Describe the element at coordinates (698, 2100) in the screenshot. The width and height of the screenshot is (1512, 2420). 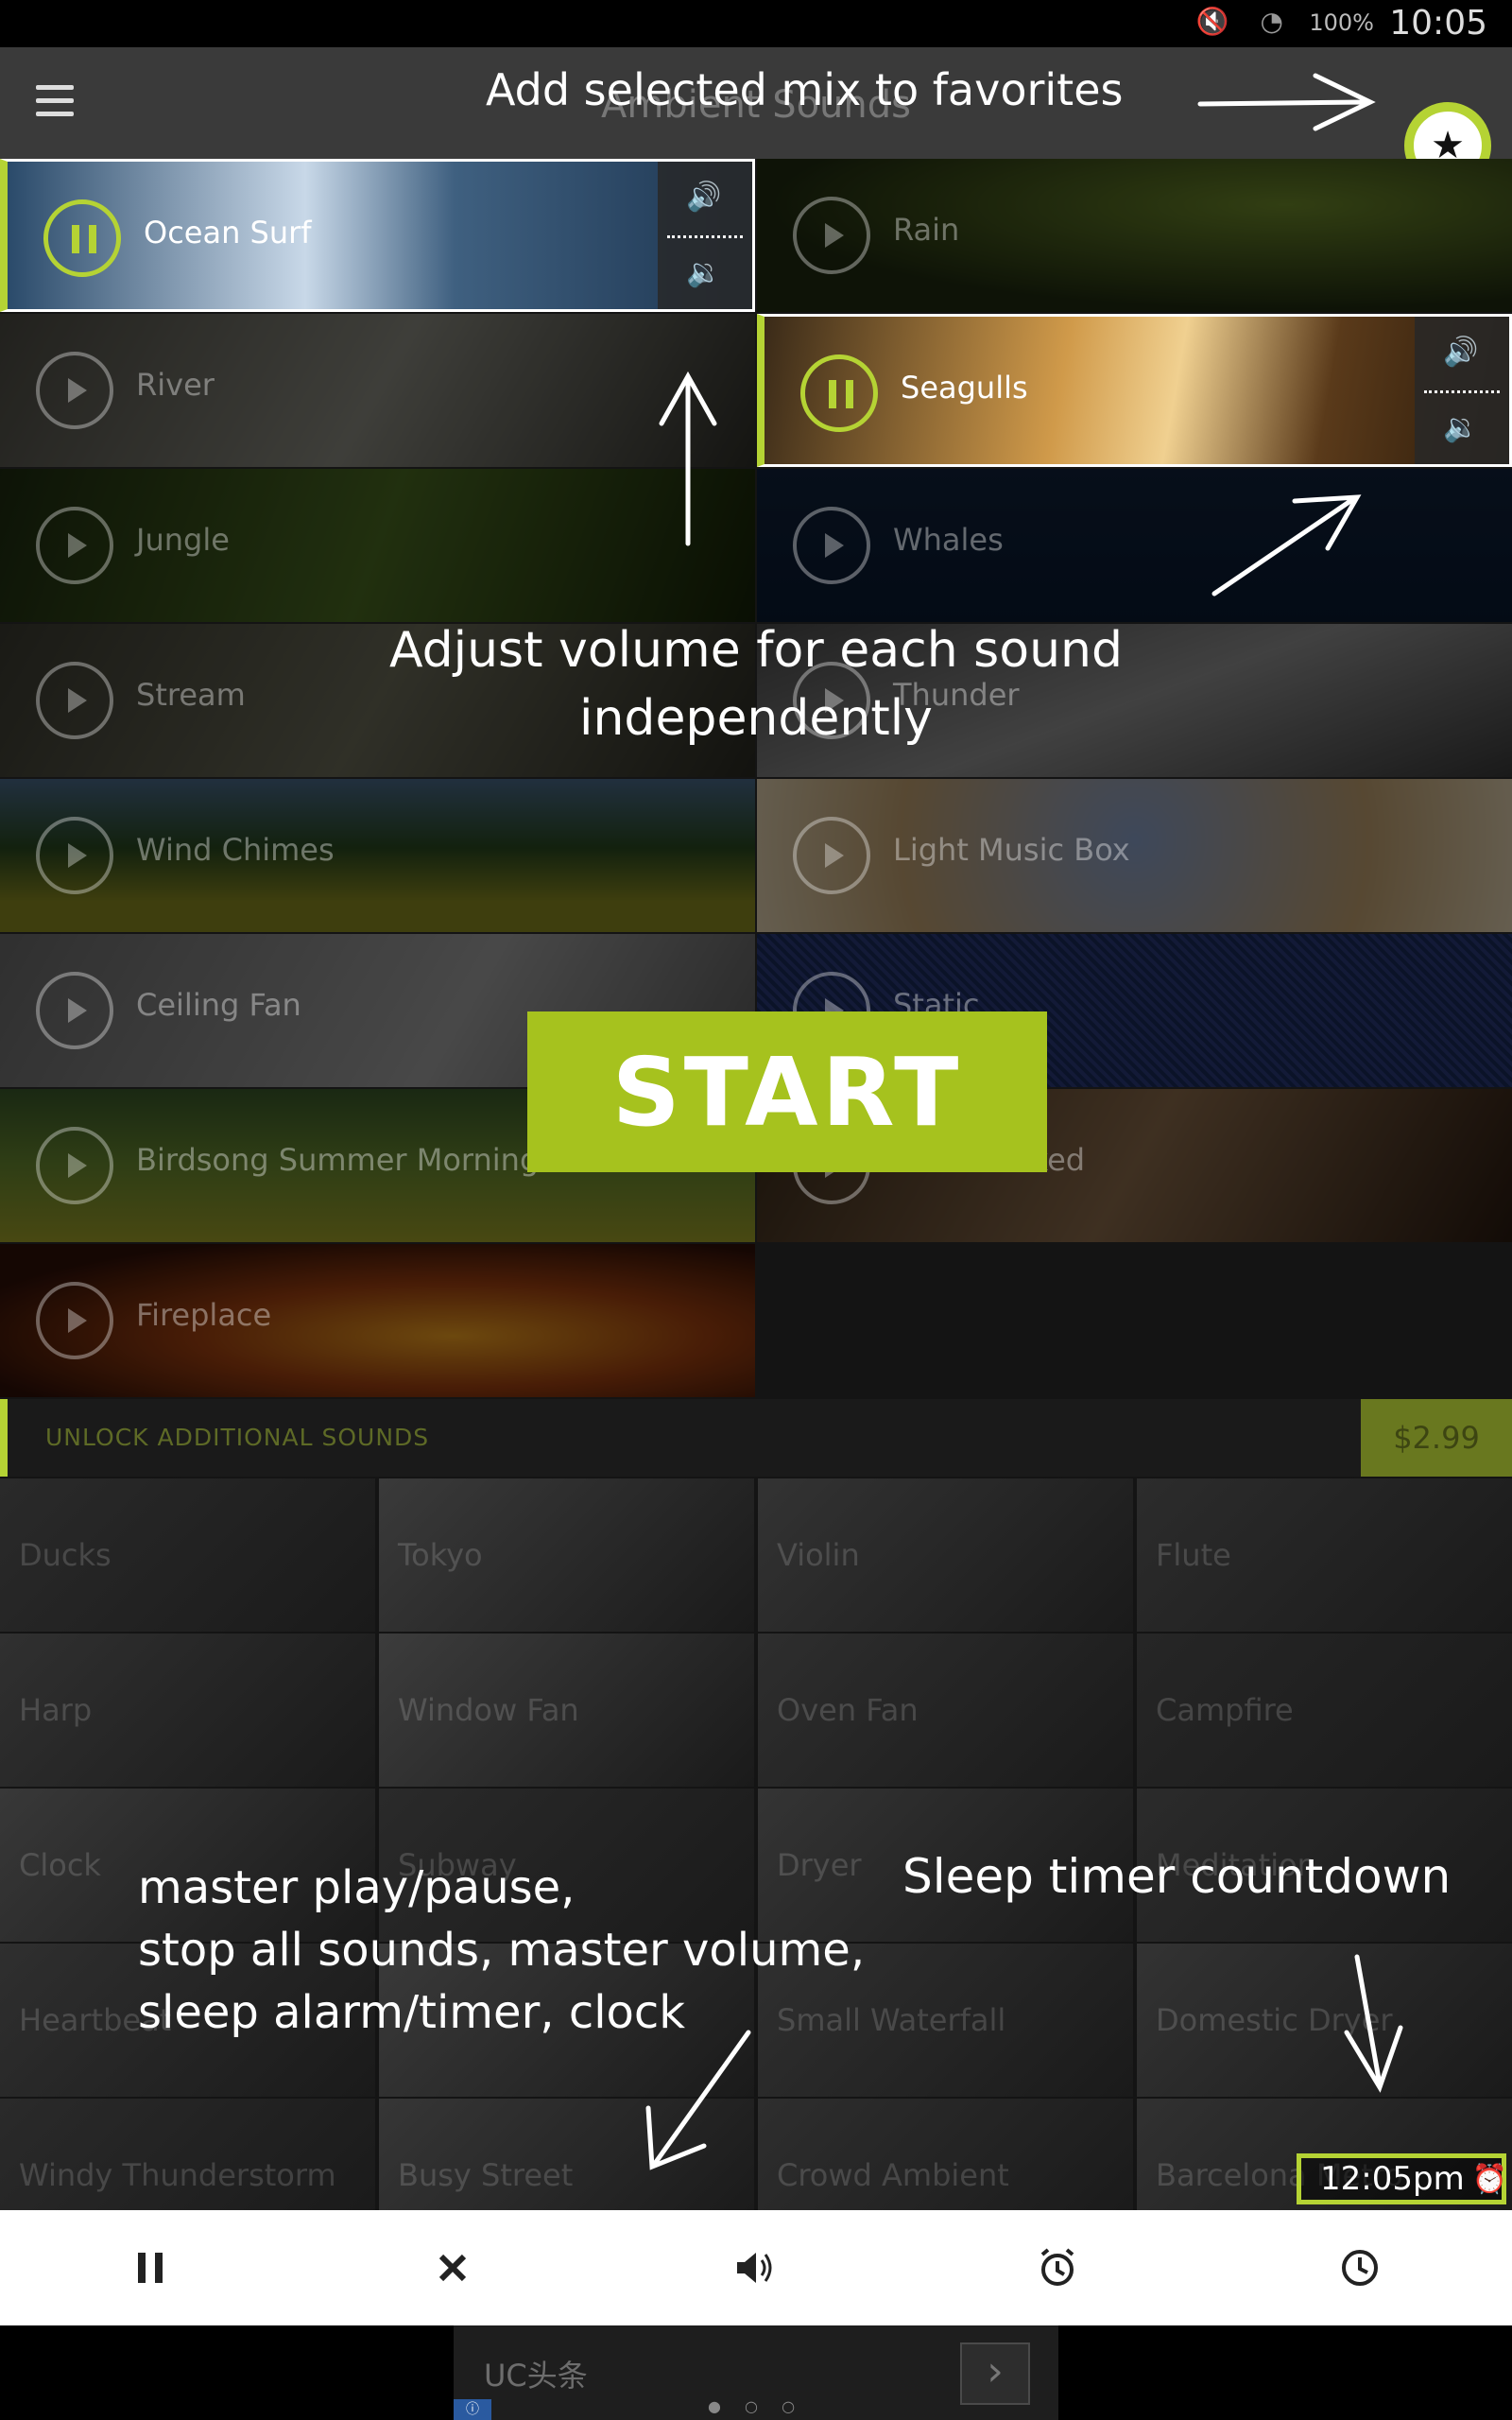
I see `arrow-to-toolbar` at that location.